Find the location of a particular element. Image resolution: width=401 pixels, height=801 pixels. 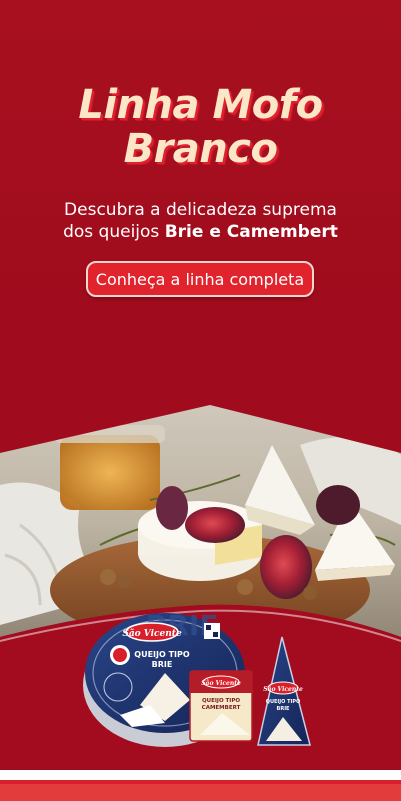

bottom-stripe-red is located at coordinates (200, 782).